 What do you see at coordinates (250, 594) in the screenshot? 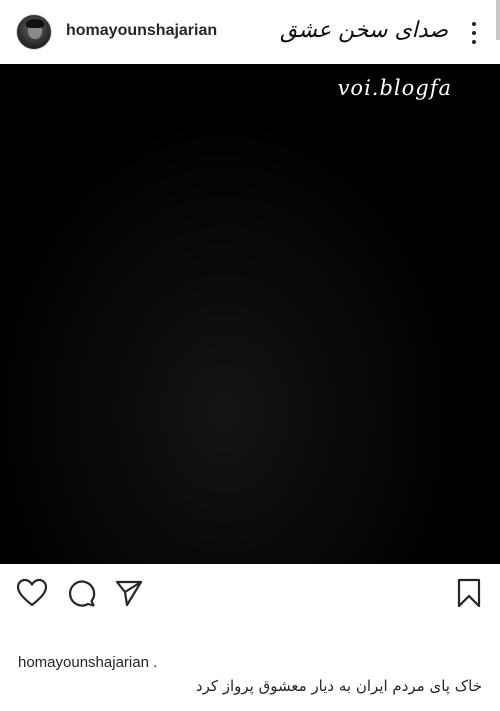
I see `action-bar` at bounding box center [250, 594].